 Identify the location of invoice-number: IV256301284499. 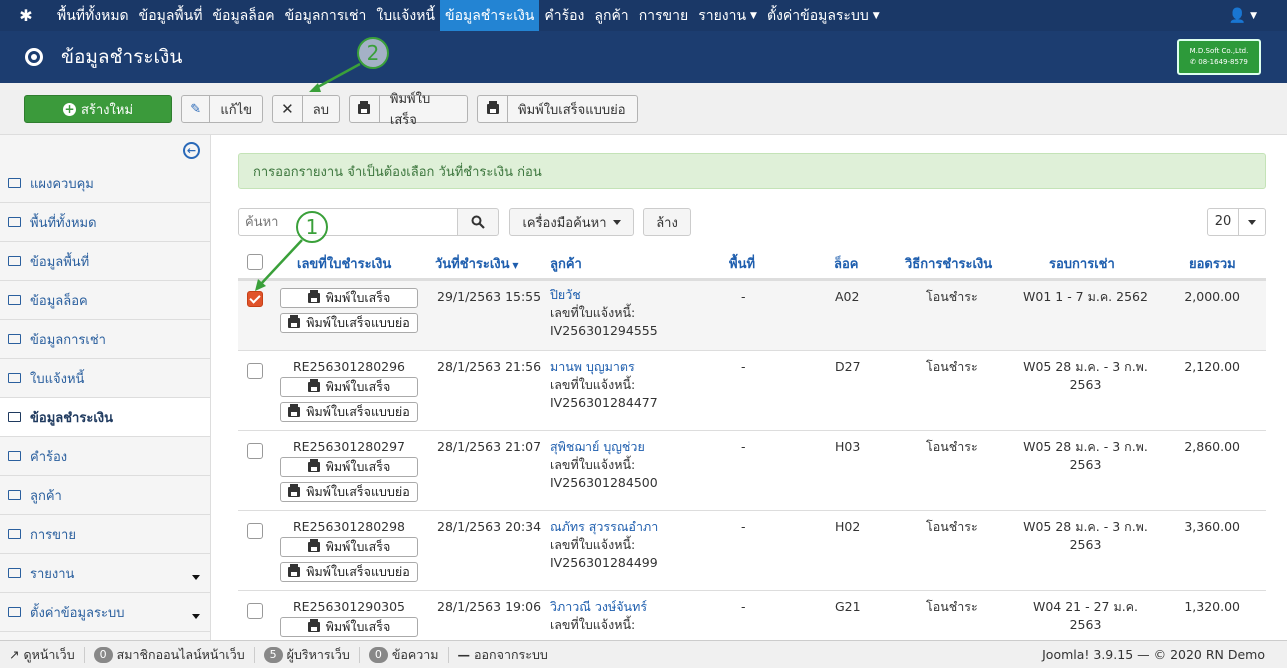
(604, 562).